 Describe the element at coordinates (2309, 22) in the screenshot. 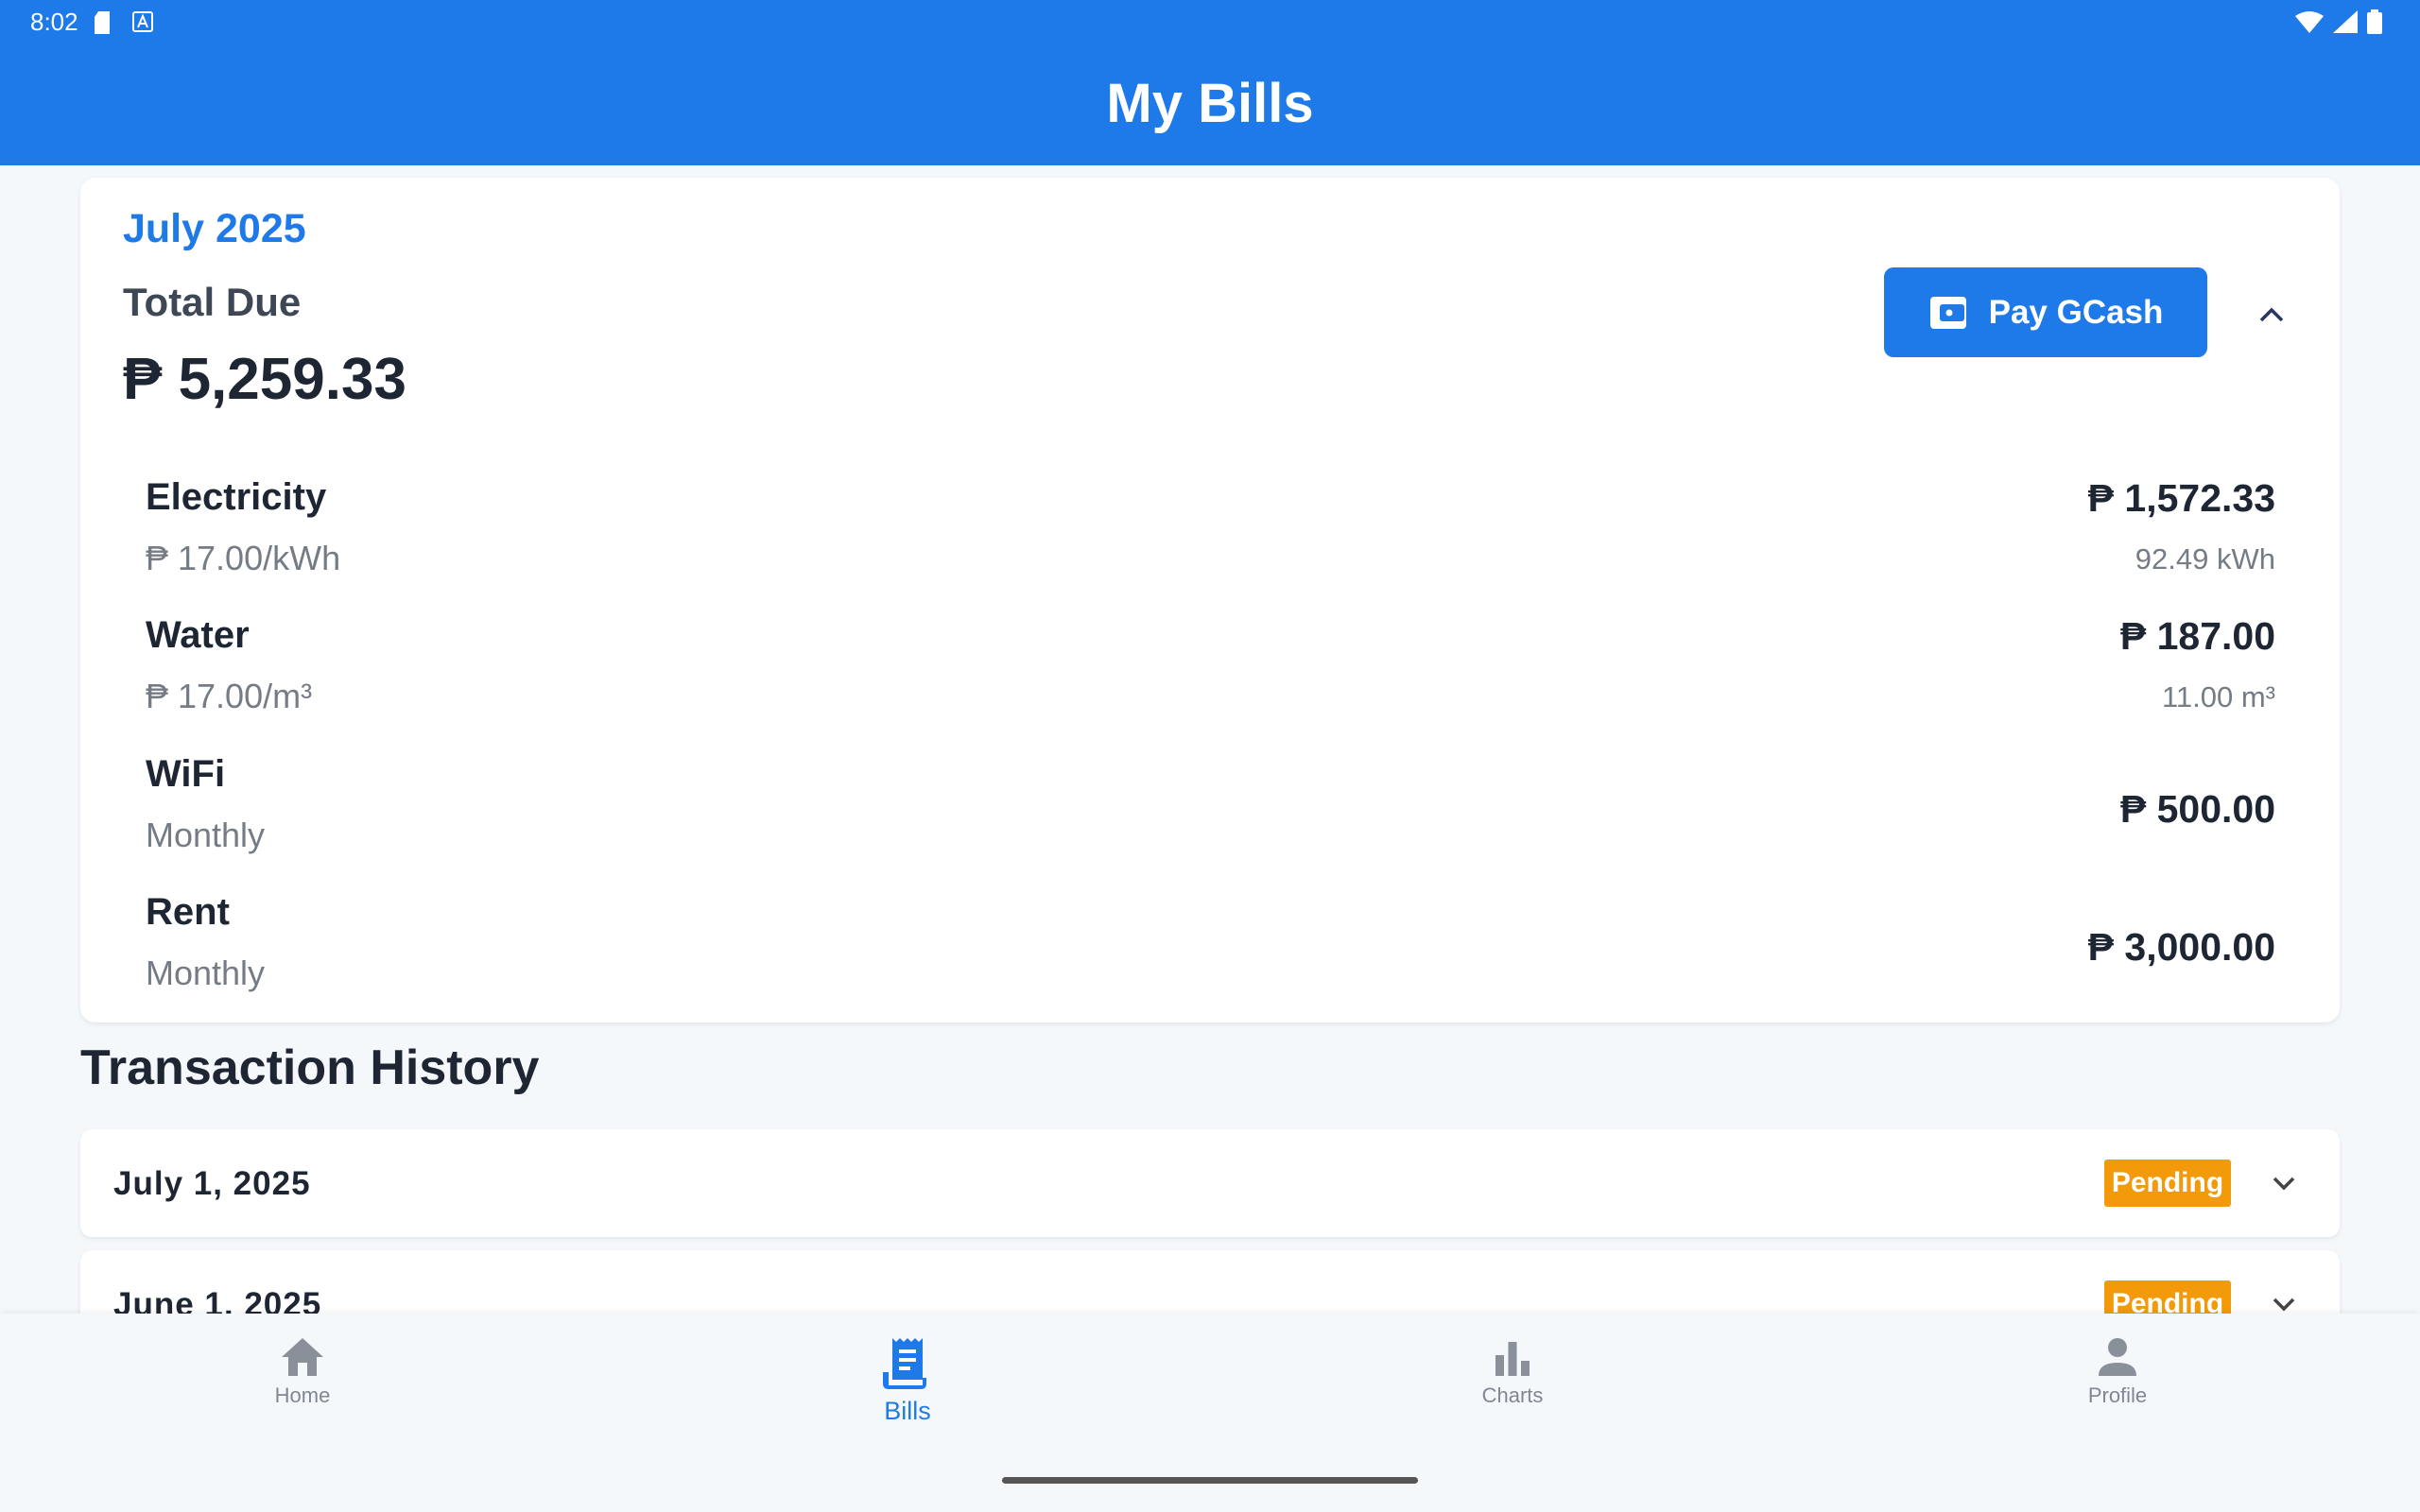

I see `wifi-icon` at that location.